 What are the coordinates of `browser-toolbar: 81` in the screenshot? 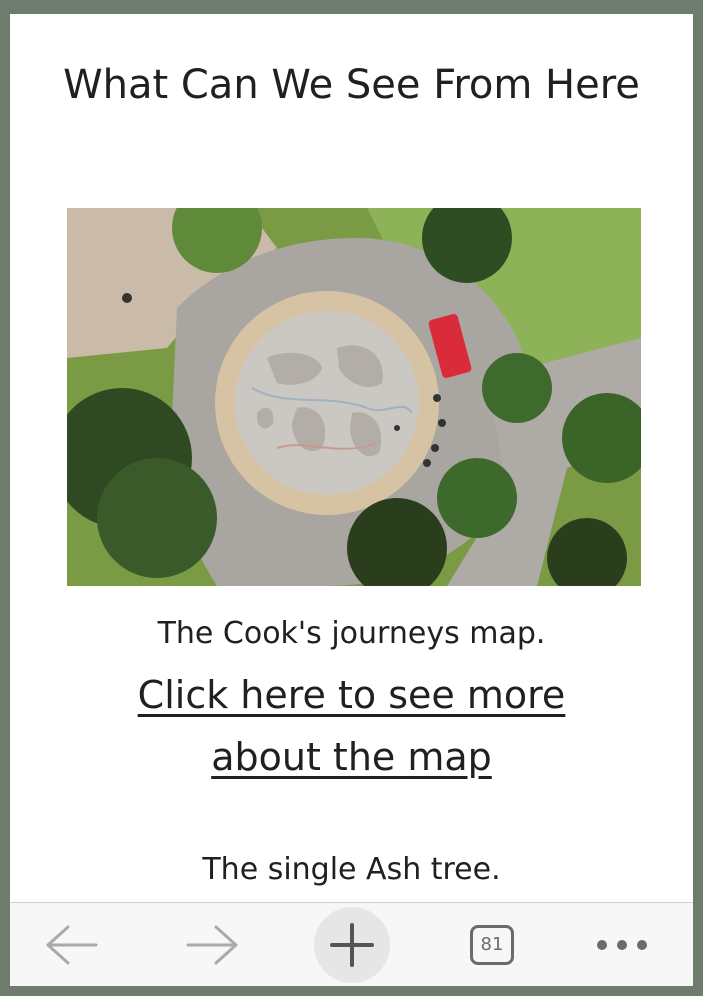 It's located at (351, 944).